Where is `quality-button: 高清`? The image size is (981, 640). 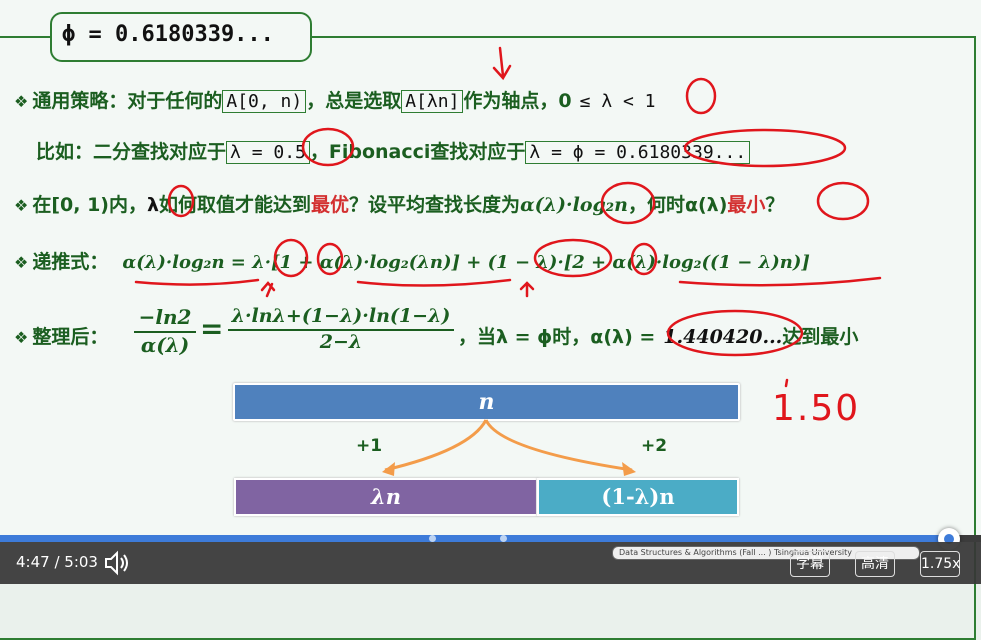 quality-button: 高清 is located at coordinates (875, 564).